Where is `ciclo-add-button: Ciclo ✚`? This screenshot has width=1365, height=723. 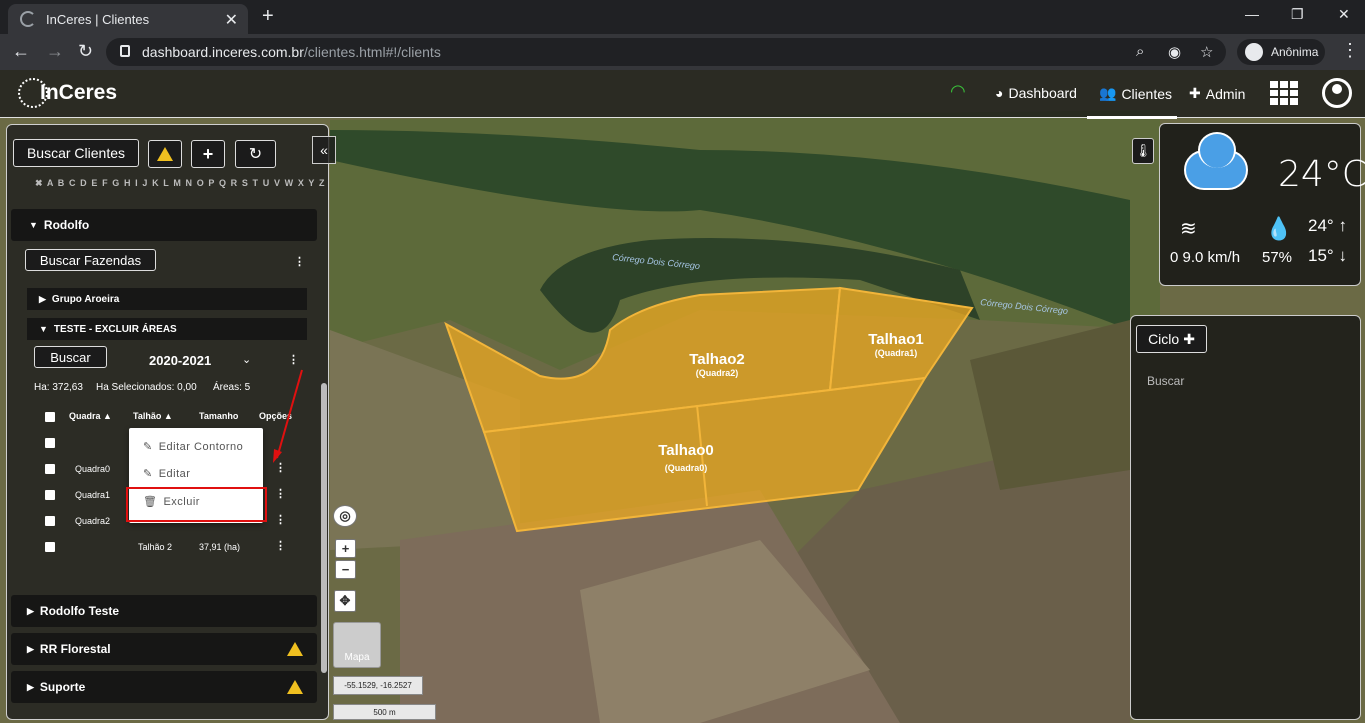 ciclo-add-button: Ciclo ✚ is located at coordinates (1171, 339).